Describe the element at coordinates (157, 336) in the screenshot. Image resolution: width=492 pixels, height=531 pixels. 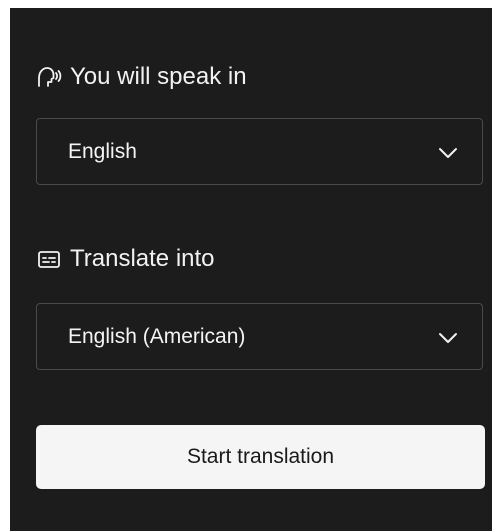
I see `translate-language-value: English (American)` at that location.